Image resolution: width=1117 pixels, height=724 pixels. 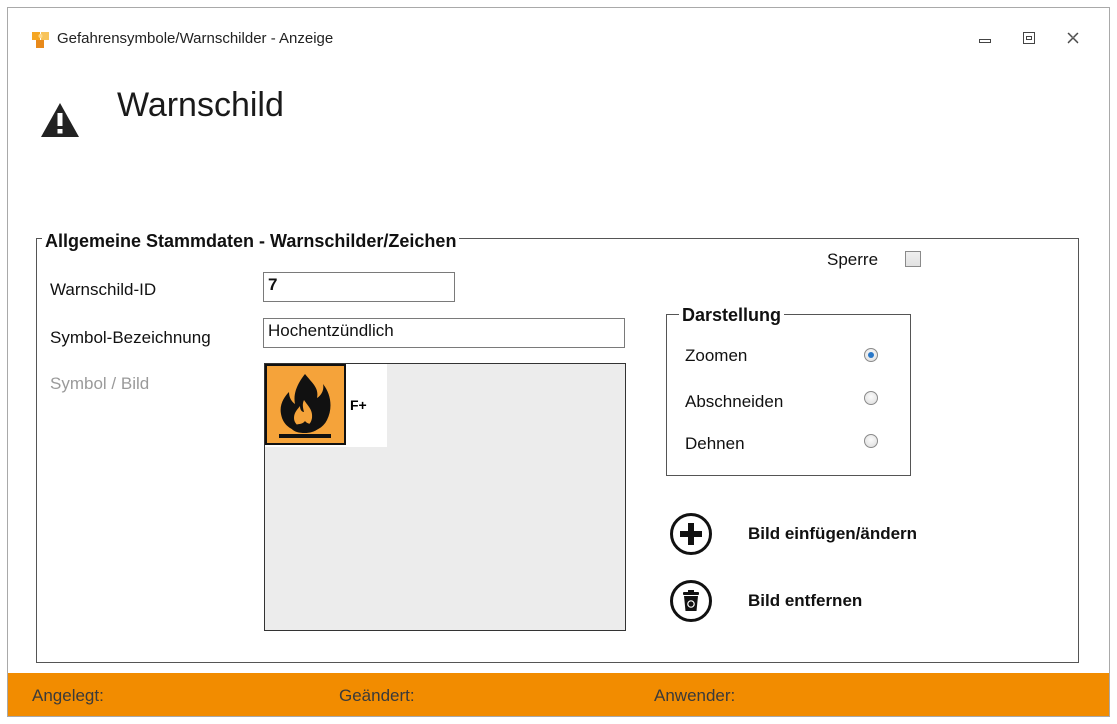 I want to click on radio-dehnen, so click(x=871, y=441).